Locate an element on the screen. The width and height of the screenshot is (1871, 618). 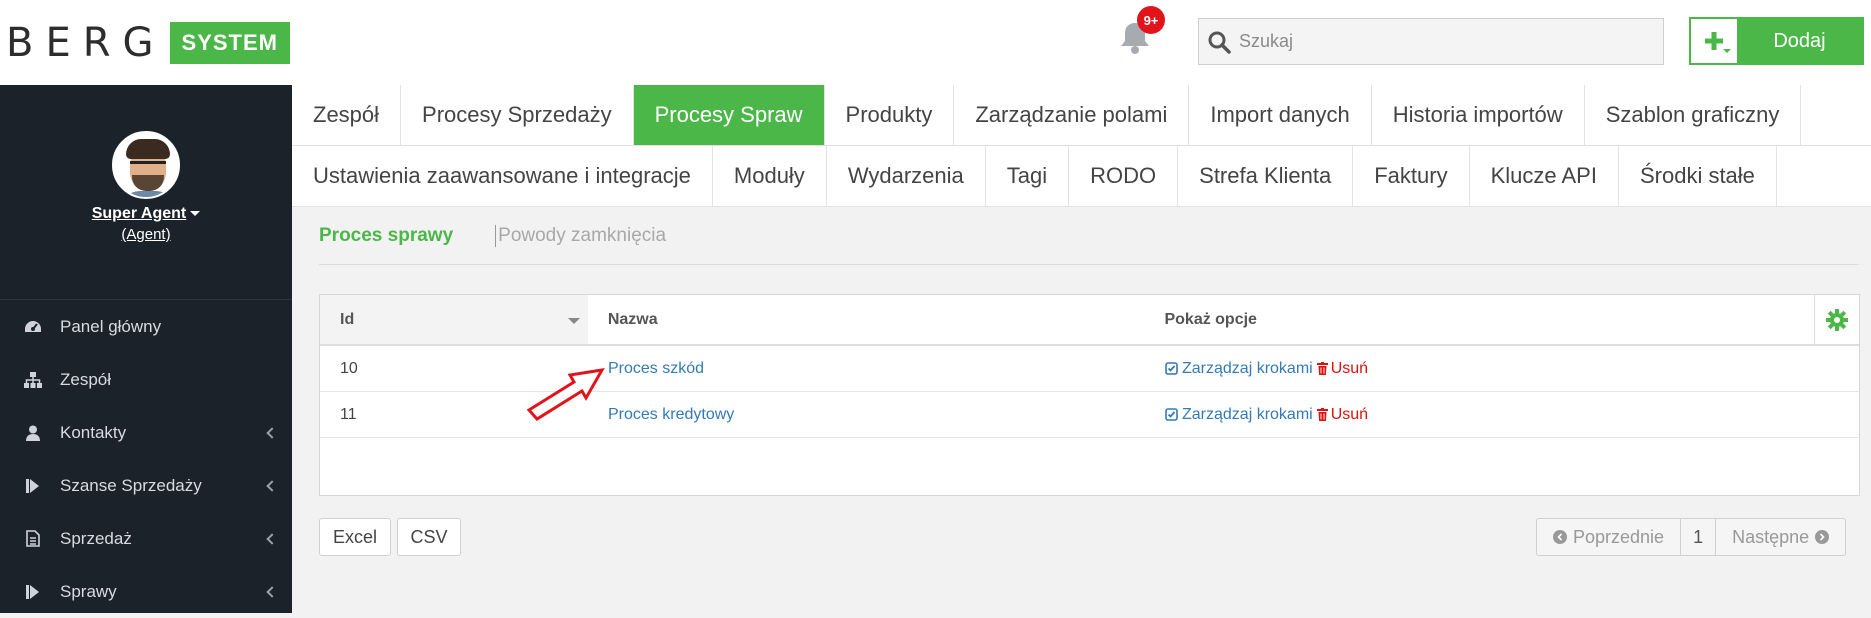
document-icon is located at coordinates (33, 539).